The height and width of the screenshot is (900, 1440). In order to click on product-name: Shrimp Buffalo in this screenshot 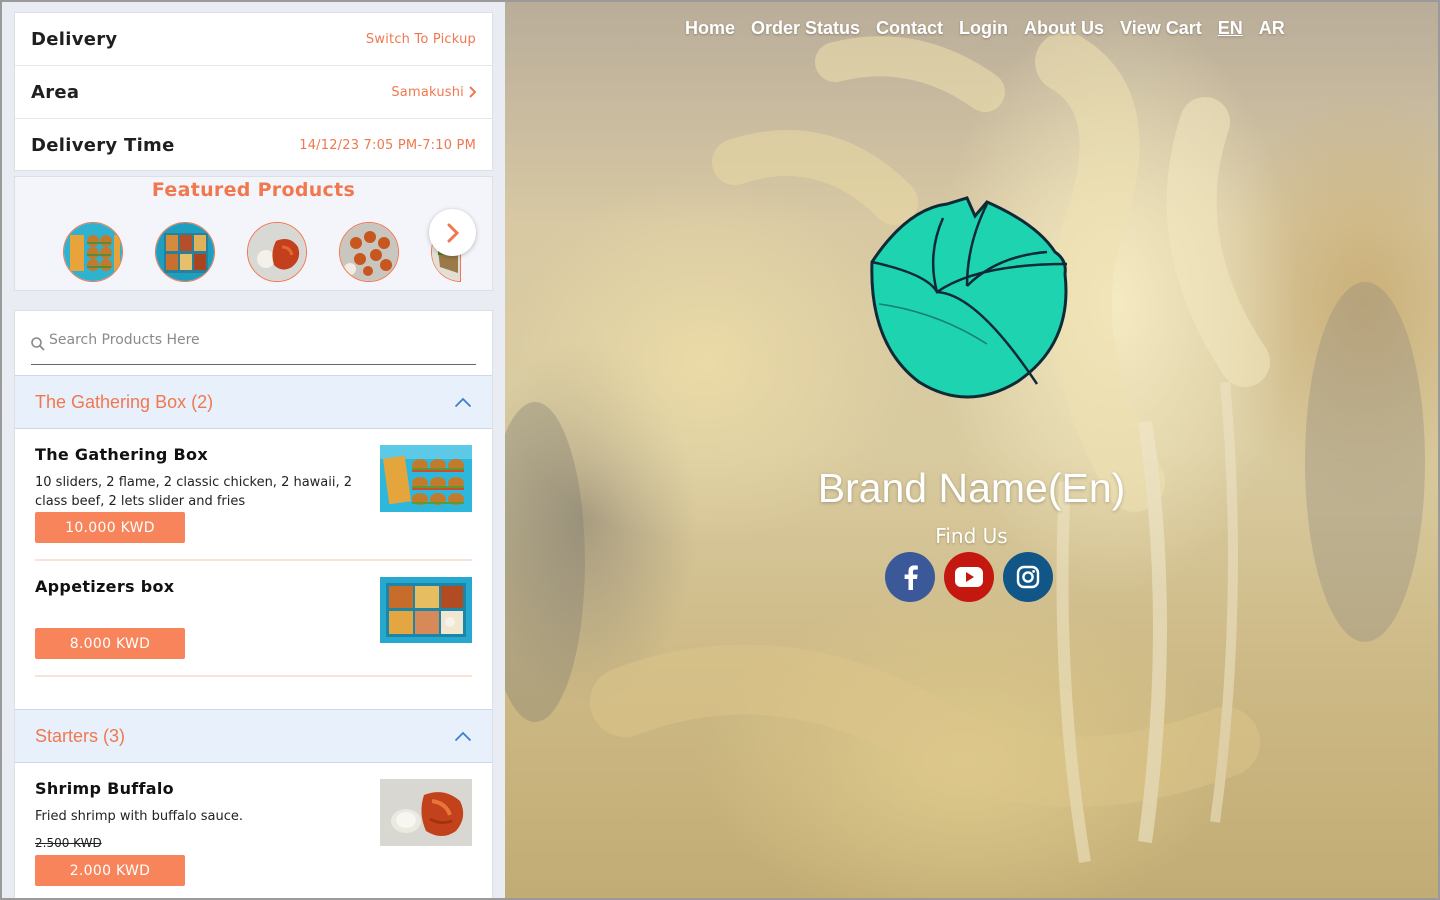, I will do `click(104, 788)`.